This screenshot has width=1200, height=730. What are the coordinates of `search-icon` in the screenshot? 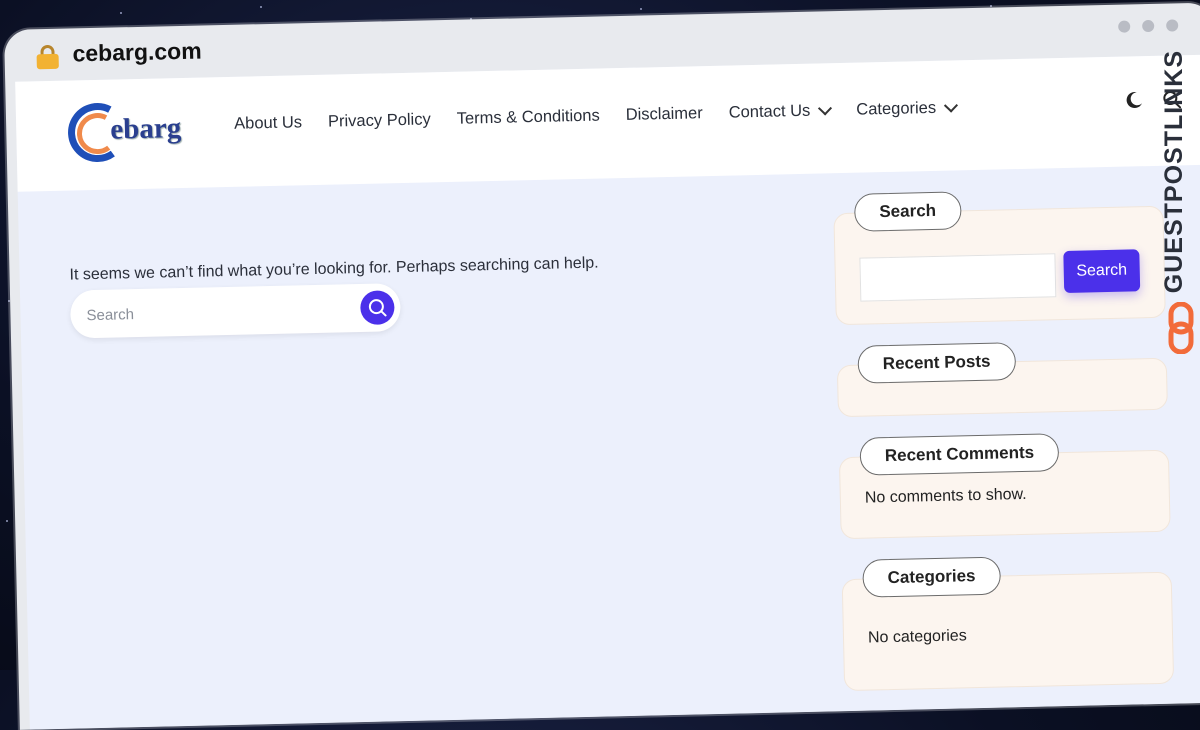 It's located at (377, 308).